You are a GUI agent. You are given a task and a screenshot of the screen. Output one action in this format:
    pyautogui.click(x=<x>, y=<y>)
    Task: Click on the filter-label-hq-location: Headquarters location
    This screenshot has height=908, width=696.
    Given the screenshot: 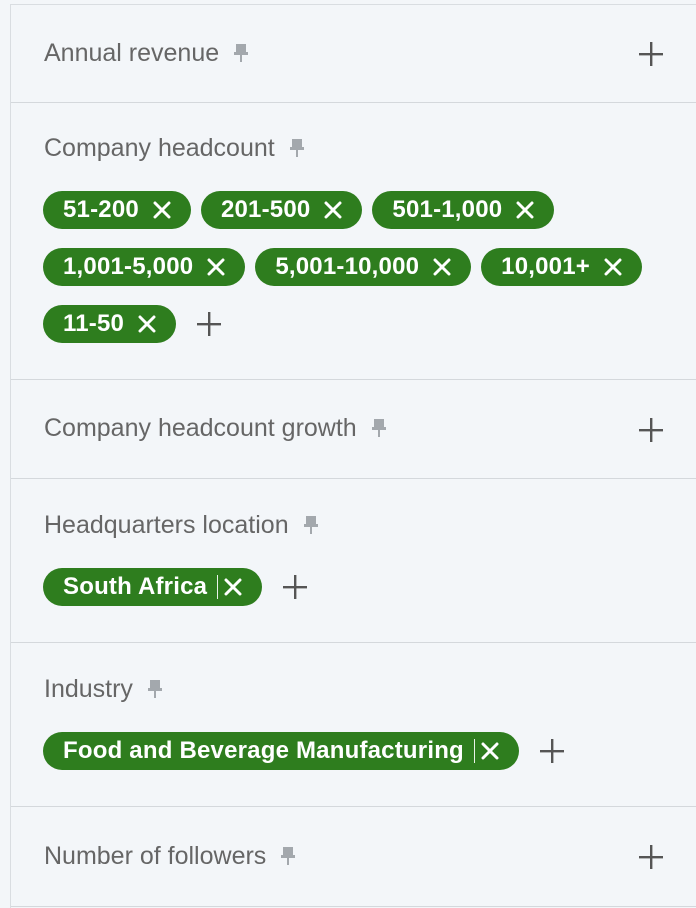 What is the action you would take?
    pyautogui.click(x=166, y=525)
    